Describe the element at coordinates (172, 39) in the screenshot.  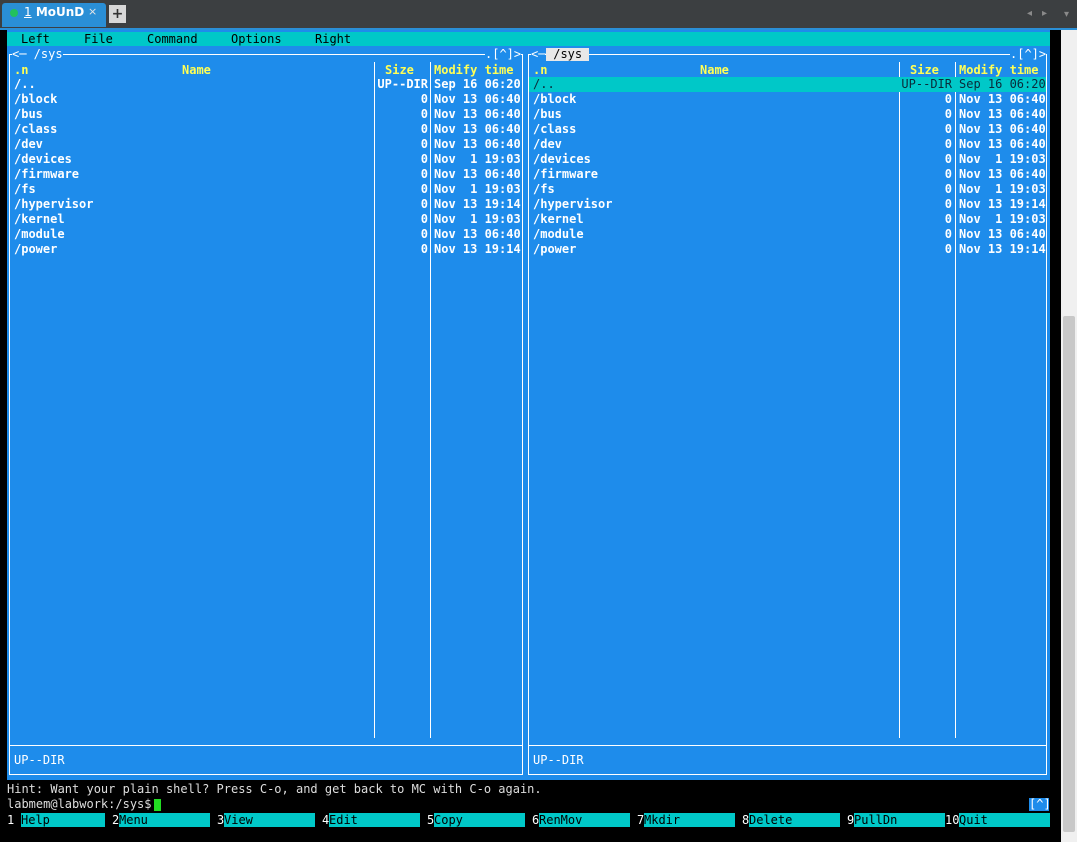
I see `menu-command: Command` at that location.